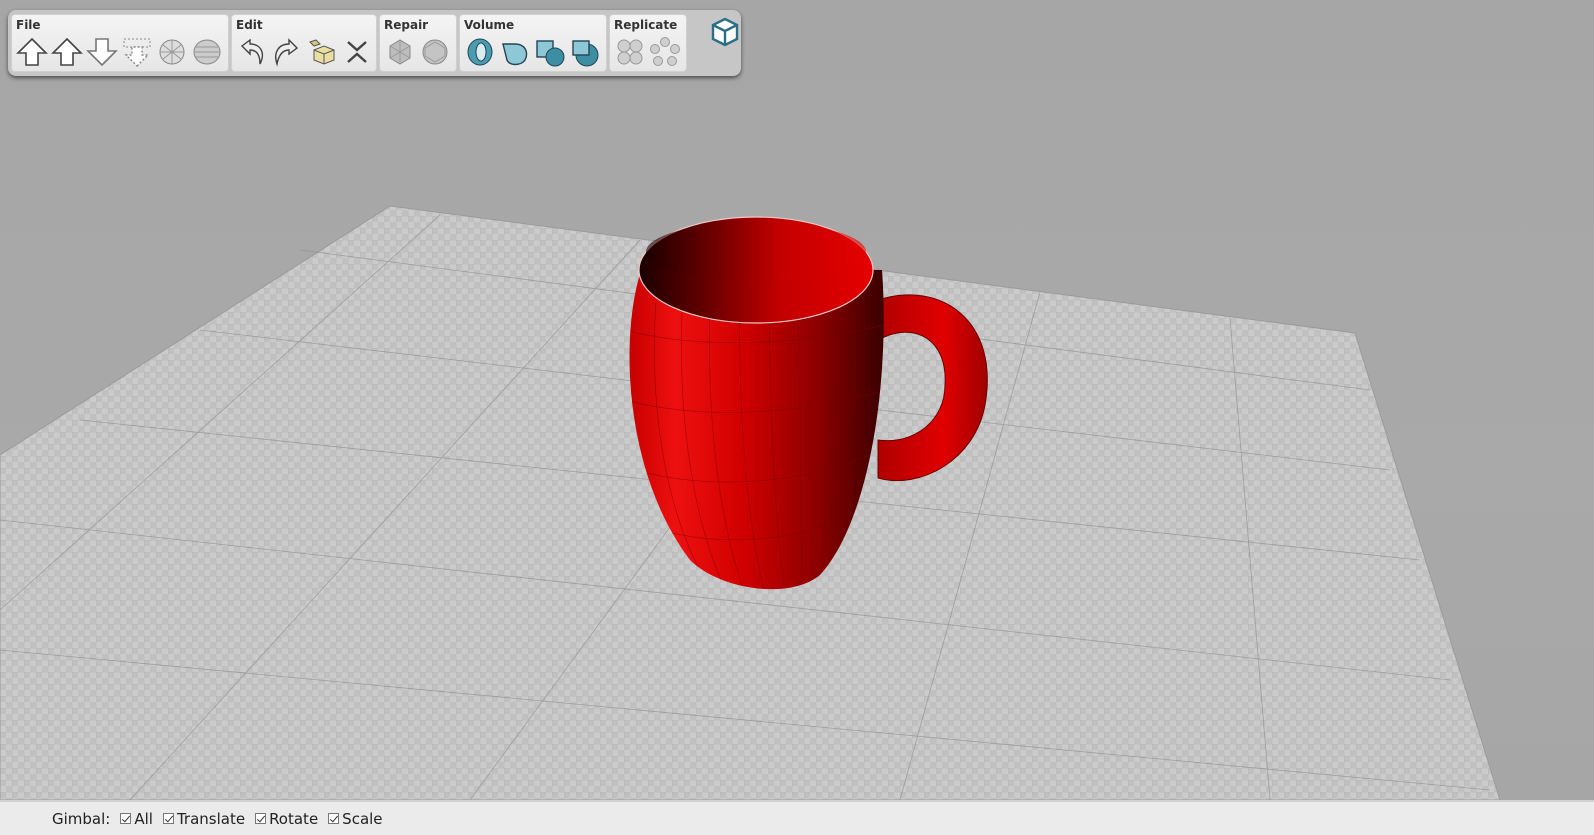  I want to click on move-up-icon, so click(66, 52).